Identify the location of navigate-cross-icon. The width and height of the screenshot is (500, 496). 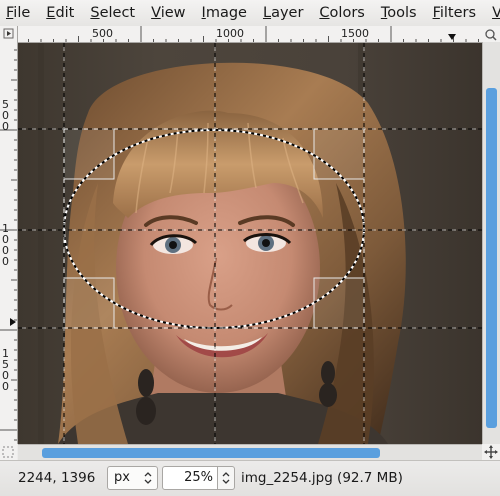
(491, 452).